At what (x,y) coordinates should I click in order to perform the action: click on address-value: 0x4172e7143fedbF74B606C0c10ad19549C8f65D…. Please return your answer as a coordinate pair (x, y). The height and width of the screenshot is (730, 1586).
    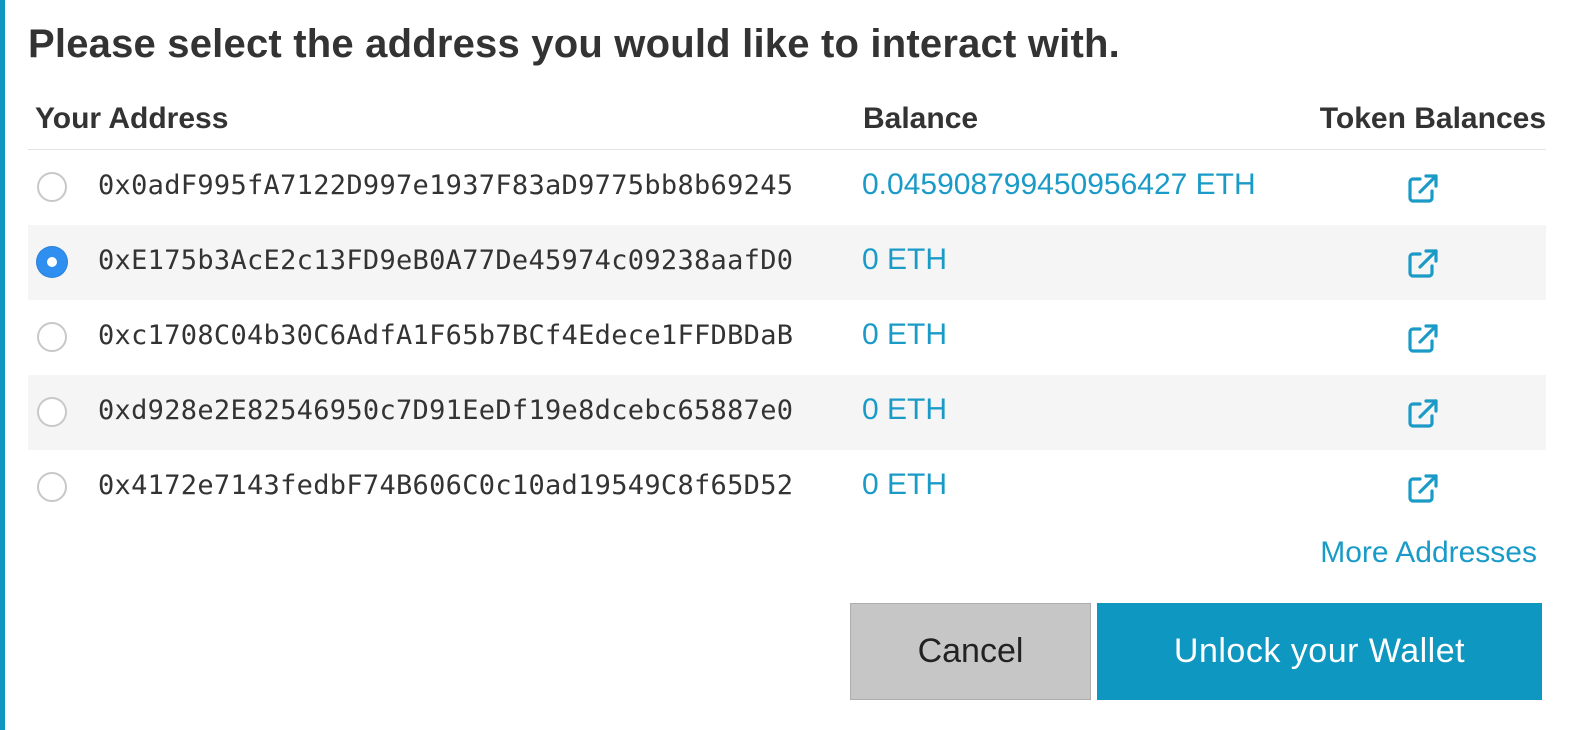
    Looking at the image, I should click on (446, 485).